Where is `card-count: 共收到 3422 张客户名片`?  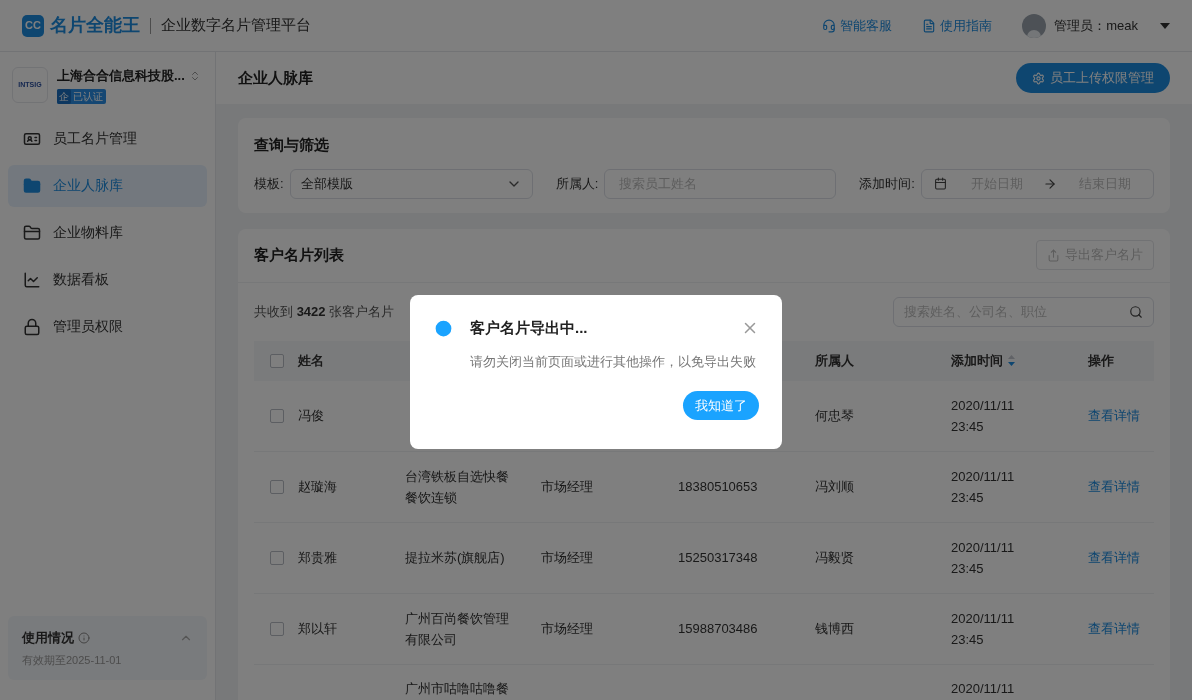
card-count: 共收到 3422 张客户名片 is located at coordinates (324, 311).